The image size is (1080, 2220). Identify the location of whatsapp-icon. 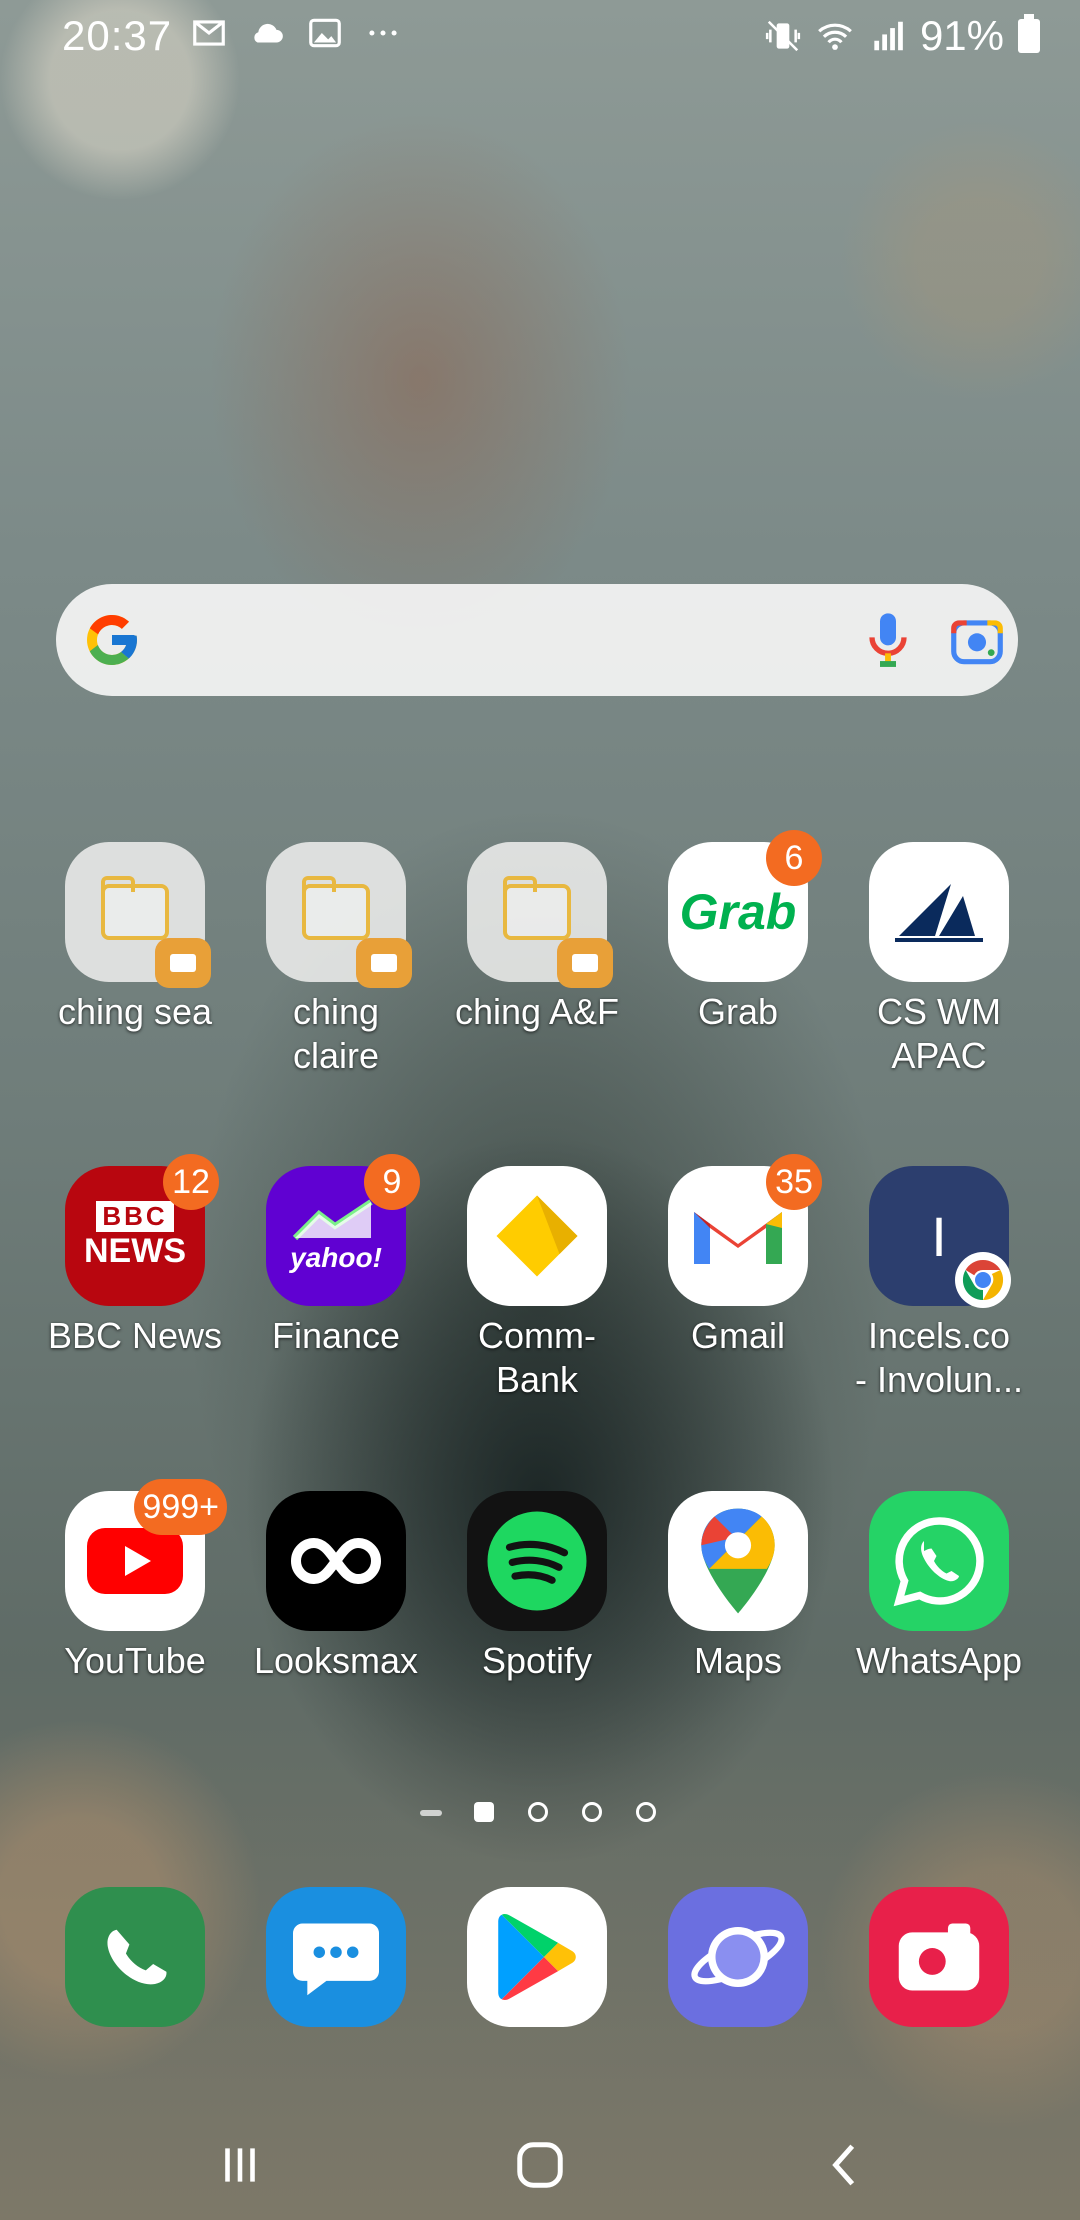
(939, 1561).